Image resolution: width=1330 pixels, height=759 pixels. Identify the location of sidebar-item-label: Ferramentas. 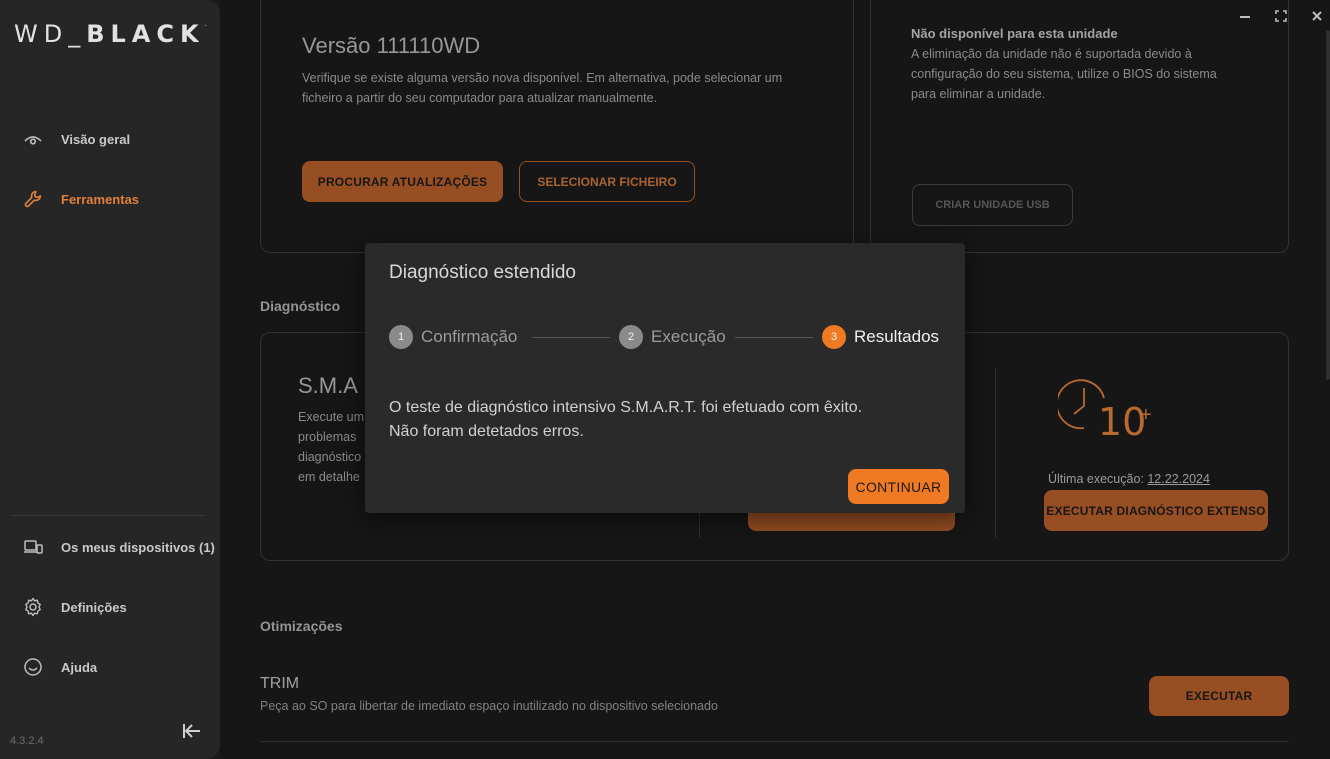
(100, 199).